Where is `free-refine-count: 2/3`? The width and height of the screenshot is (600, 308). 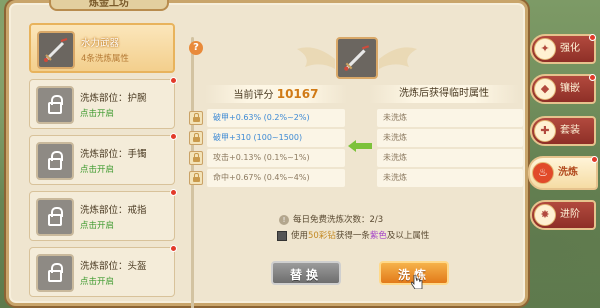
free-refine-count: 2/3 is located at coordinates (376, 220).